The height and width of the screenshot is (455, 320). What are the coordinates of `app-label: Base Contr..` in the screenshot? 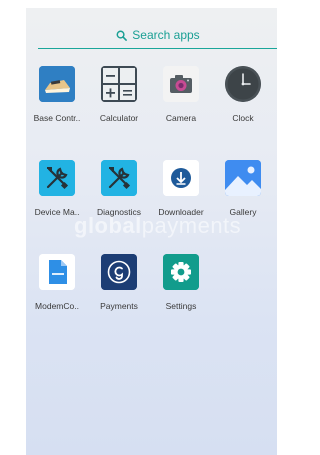 It's located at (57, 118).